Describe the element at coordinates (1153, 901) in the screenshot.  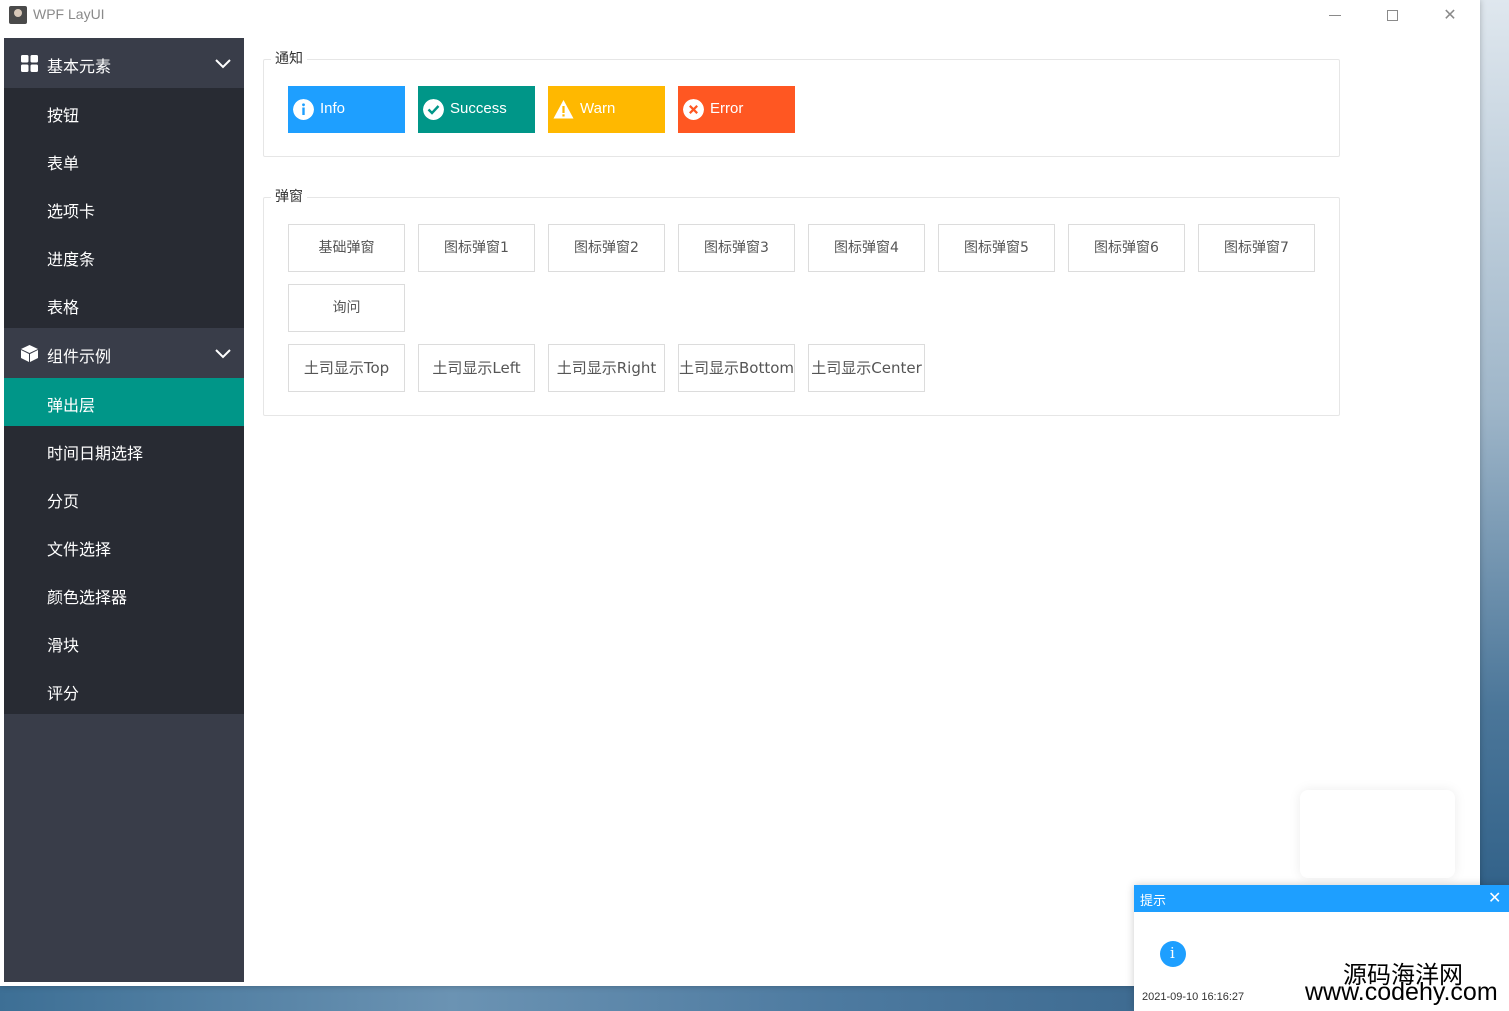
I see `toast-title: 提示` at that location.